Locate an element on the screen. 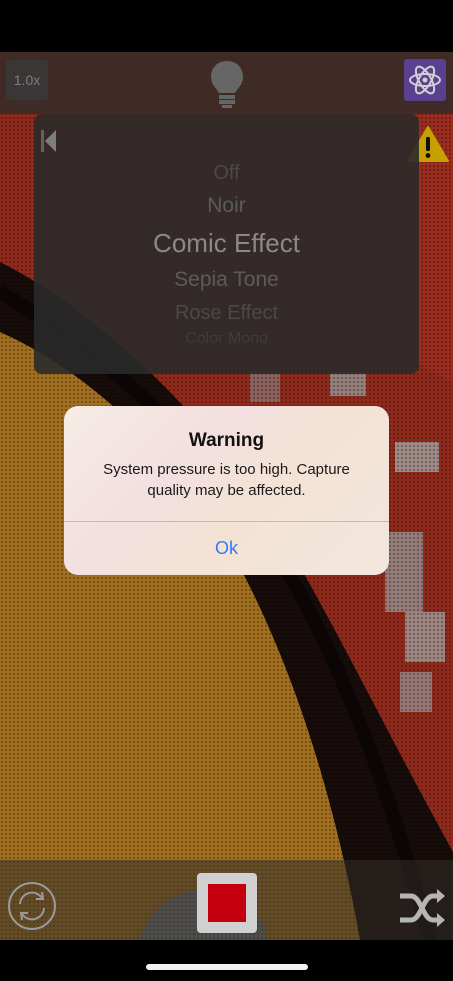  ok-button: Ok is located at coordinates (226, 548).